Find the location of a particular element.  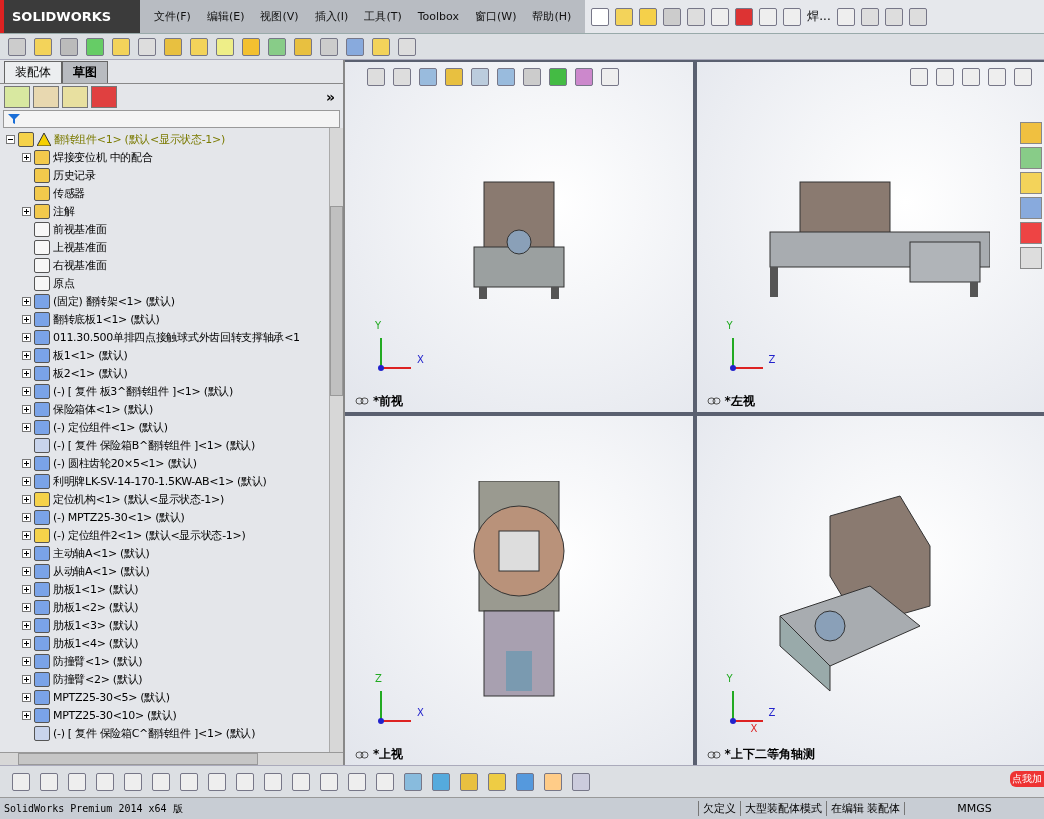

tree-item: 利明牌LK-SV-14-170-1.5KW-AB<1> (默认) is located at coordinates (160, 481).